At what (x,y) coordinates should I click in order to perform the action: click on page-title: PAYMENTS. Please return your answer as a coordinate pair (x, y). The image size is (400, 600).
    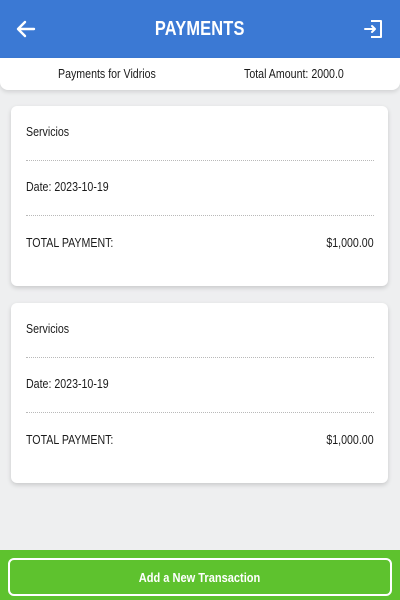
    Looking at the image, I should click on (200, 28).